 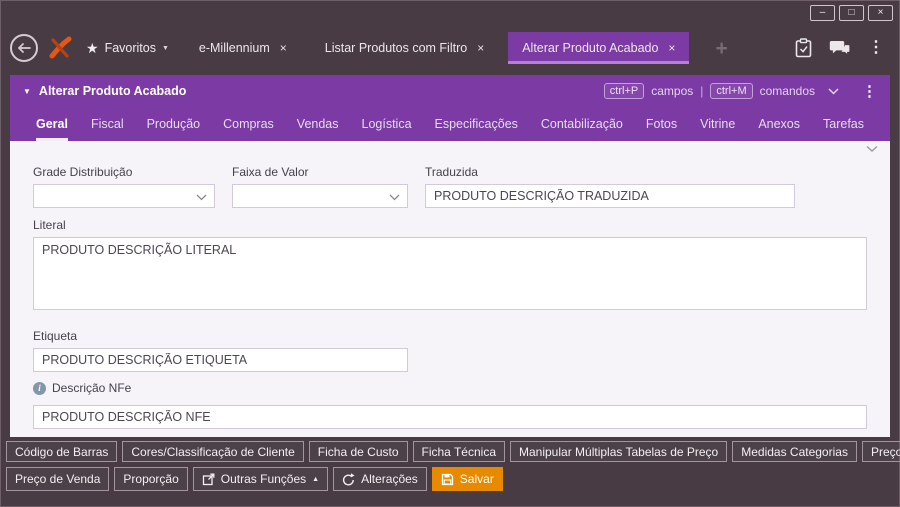 What do you see at coordinates (320, 196) in the screenshot?
I see `faixa-de-valor-select` at bounding box center [320, 196].